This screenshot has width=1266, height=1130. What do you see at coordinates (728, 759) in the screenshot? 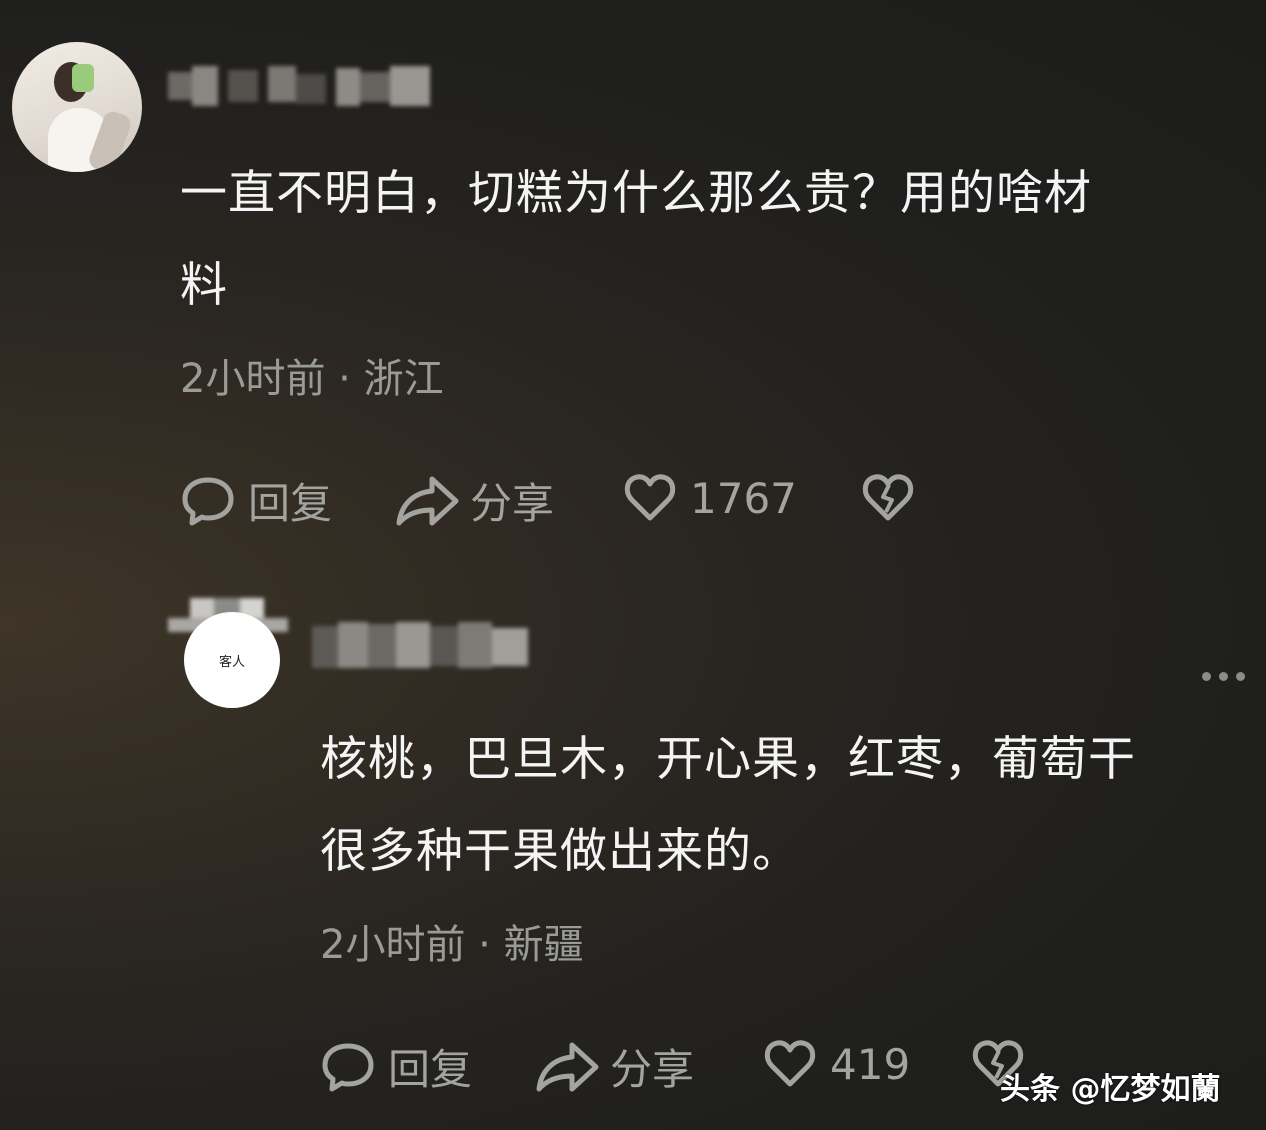
I see `comment-line: 核桃，巴旦木，开心果，红枣，葡萄干` at bounding box center [728, 759].